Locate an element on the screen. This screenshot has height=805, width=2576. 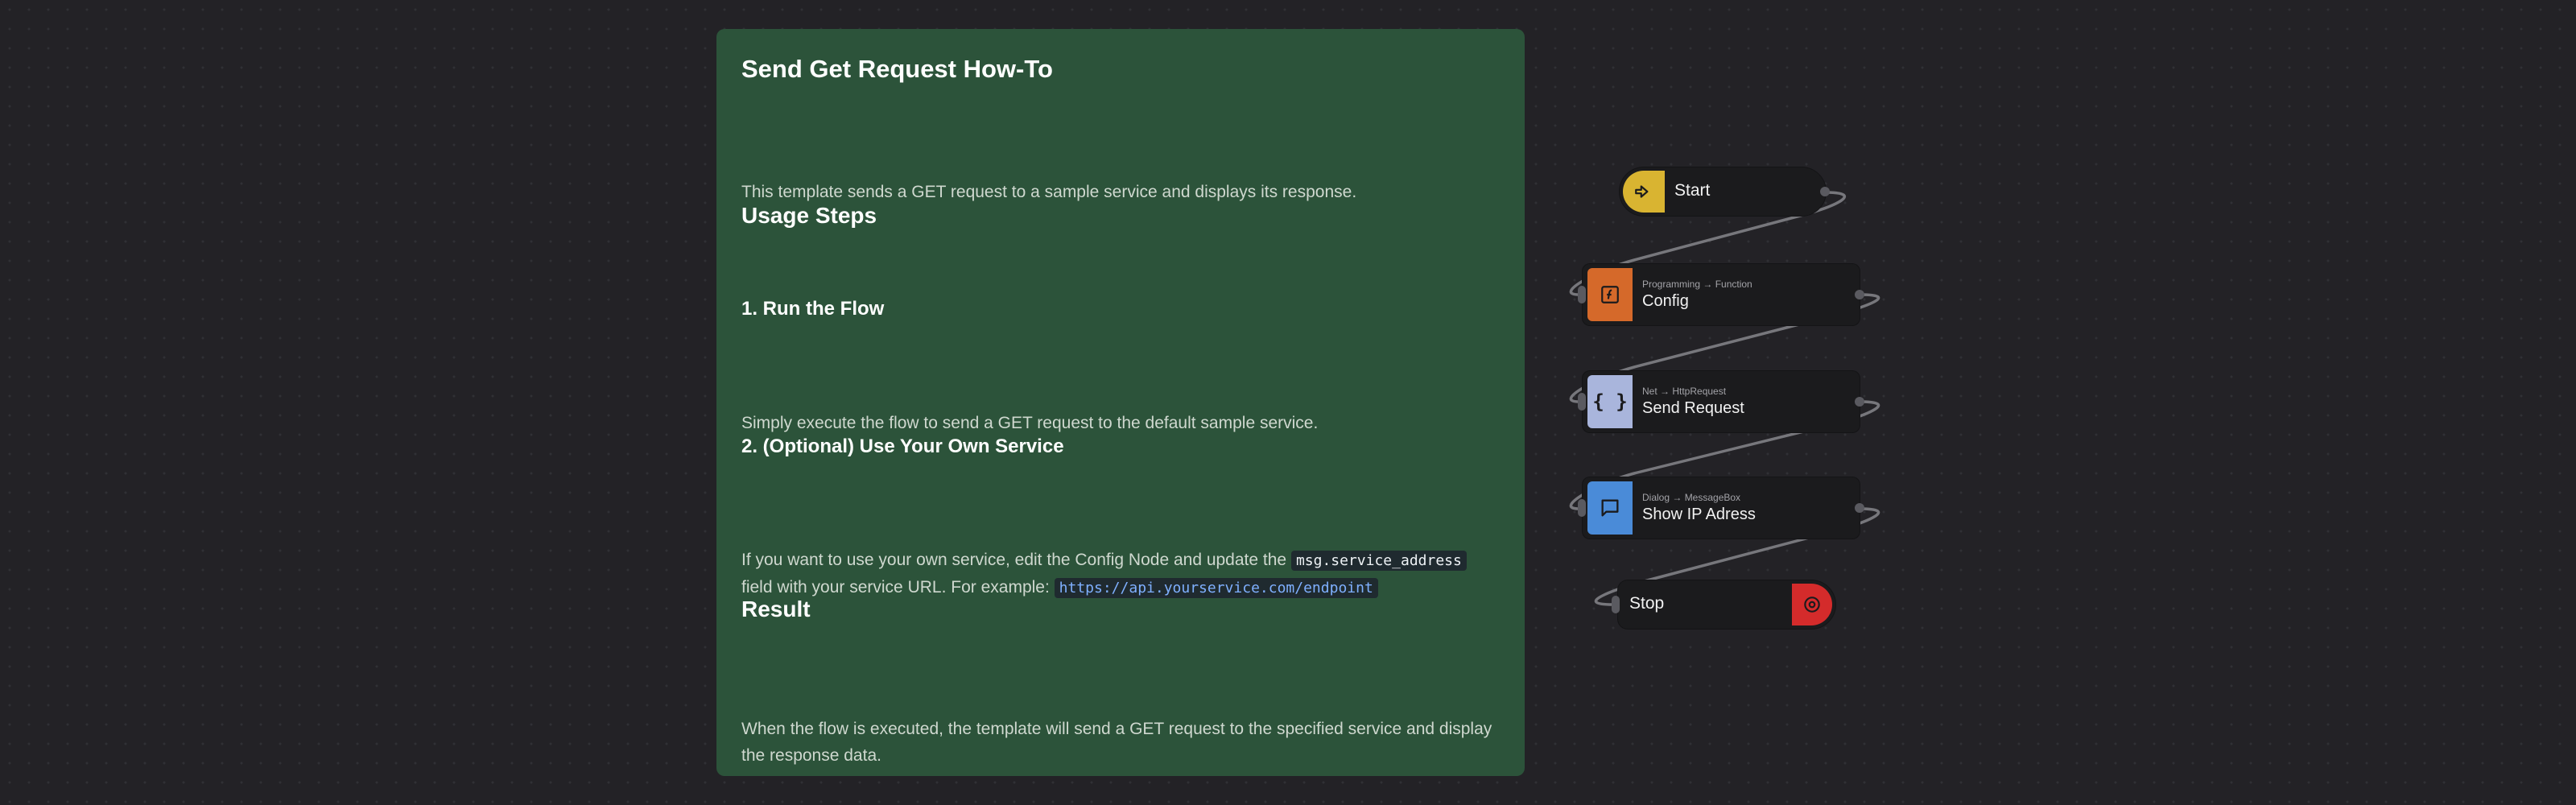
send-request-input-port is located at coordinates (1582, 402).